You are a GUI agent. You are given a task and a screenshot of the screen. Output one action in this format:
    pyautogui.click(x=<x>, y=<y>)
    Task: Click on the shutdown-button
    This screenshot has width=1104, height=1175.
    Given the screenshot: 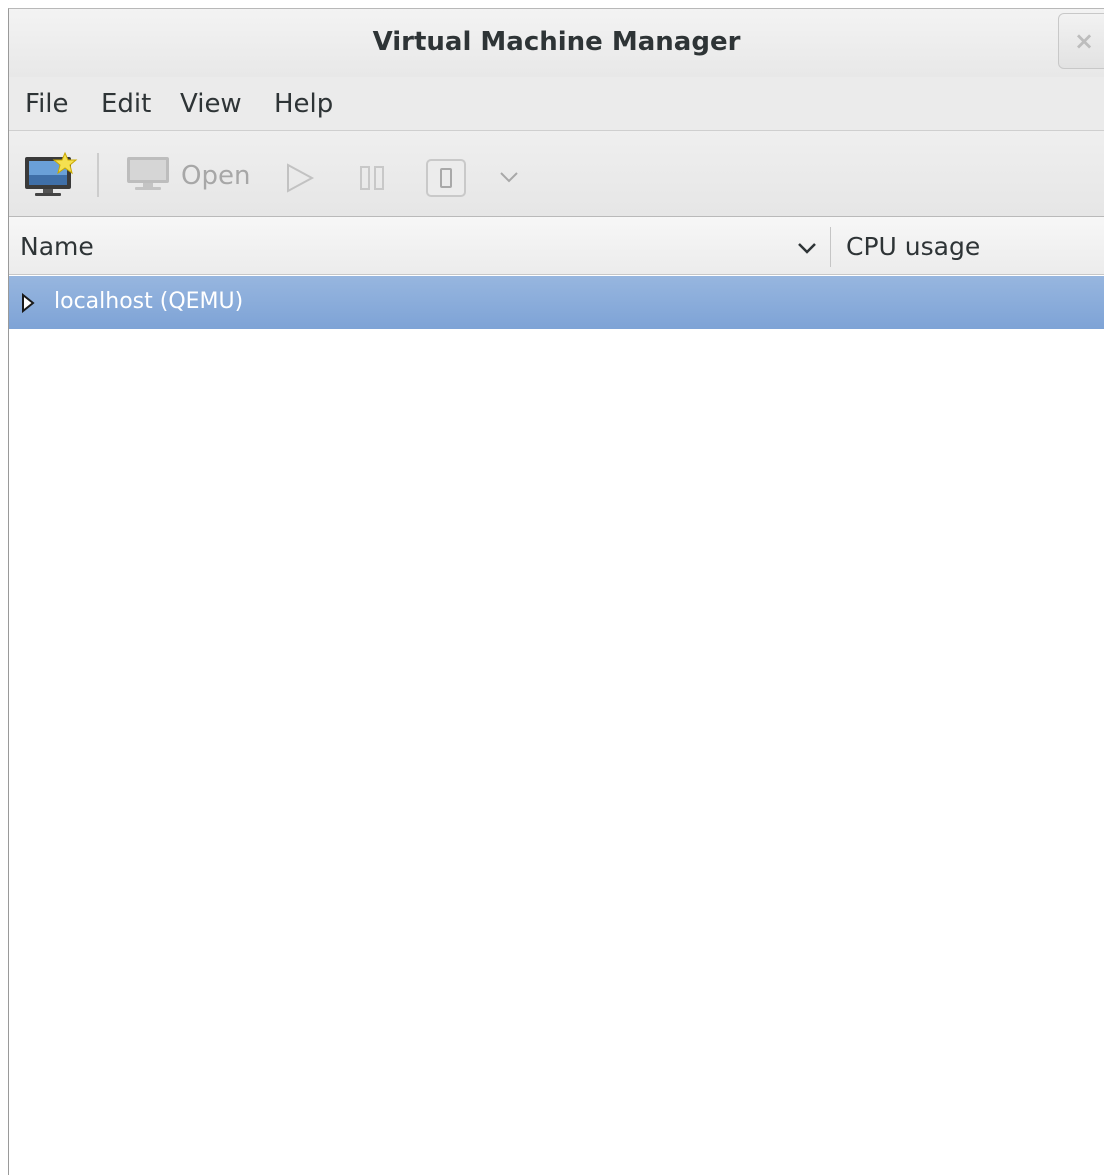 What is the action you would take?
    pyautogui.click(x=446, y=180)
    